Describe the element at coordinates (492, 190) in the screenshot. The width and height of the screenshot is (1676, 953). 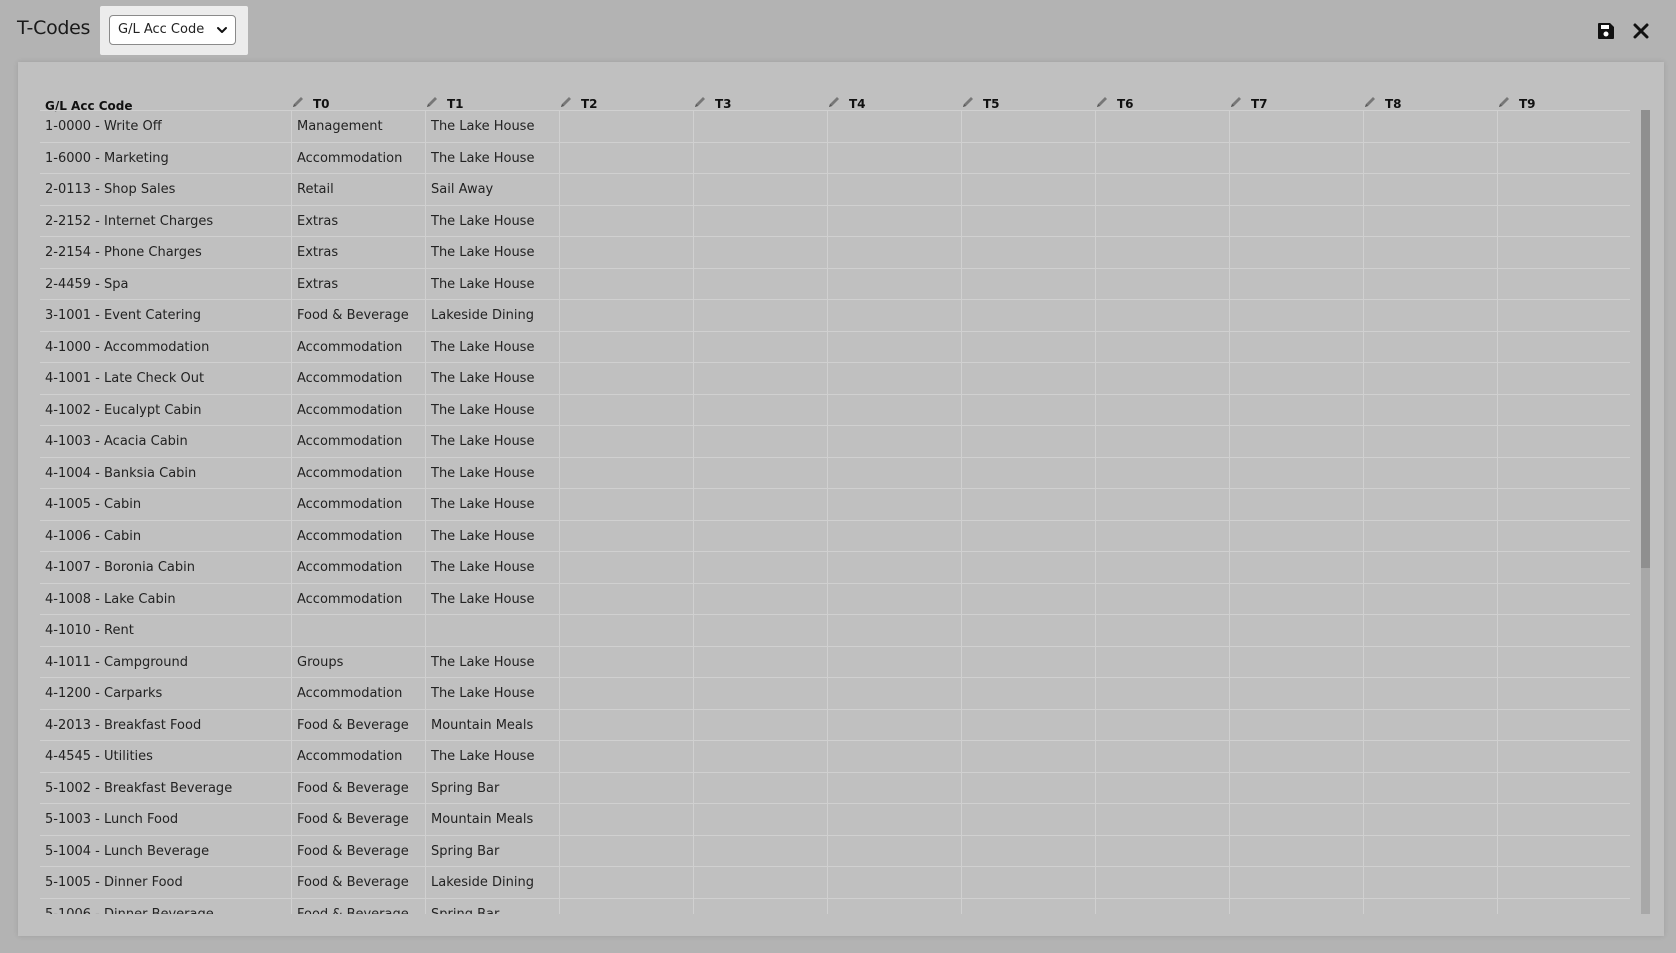
I see `tcode-cell-t1: Sail Away` at that location.